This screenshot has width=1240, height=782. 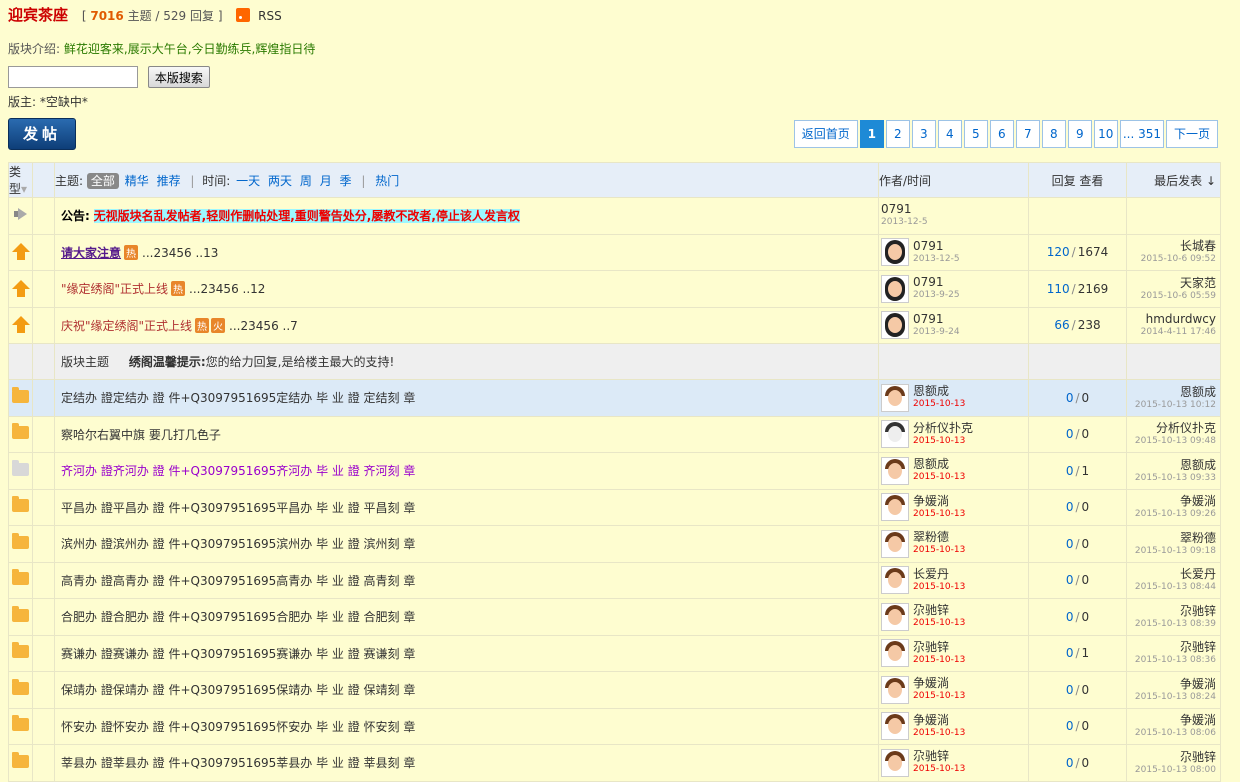 What do you see at coordinates (1178, 181) in the screenshot?
I see `last-post-label: 最后发表` at bounding box center [1178, 181].